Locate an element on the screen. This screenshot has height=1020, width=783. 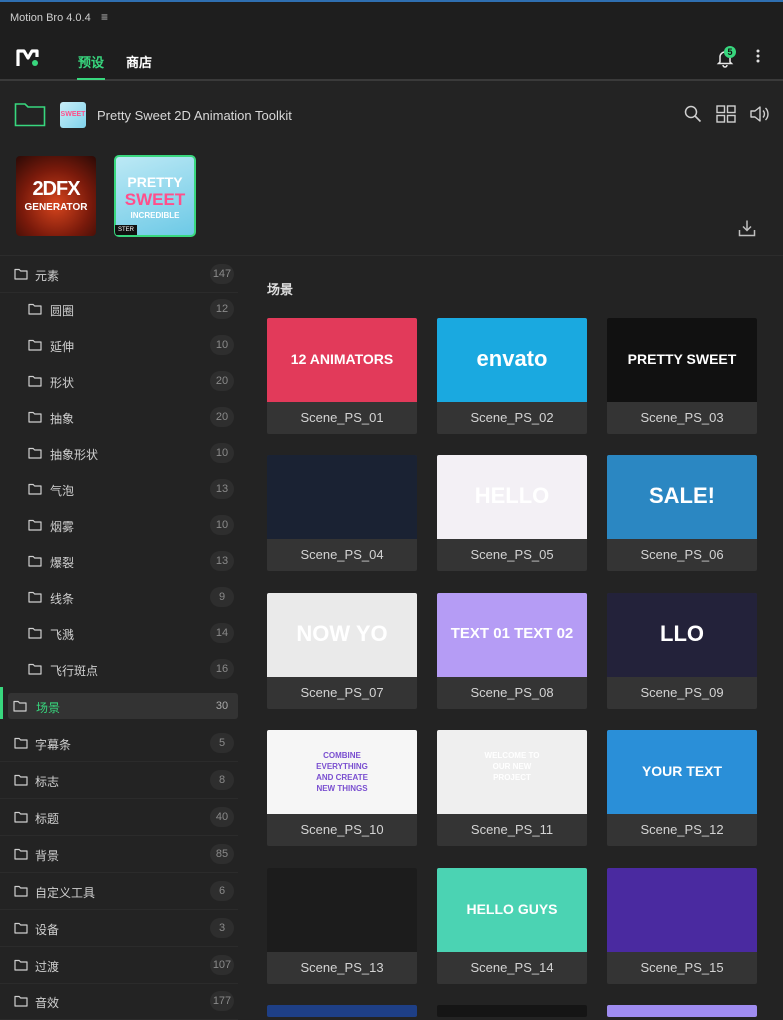
scene-thumbnail-text: YOUR TEXT is located at coordinates (682, 770).